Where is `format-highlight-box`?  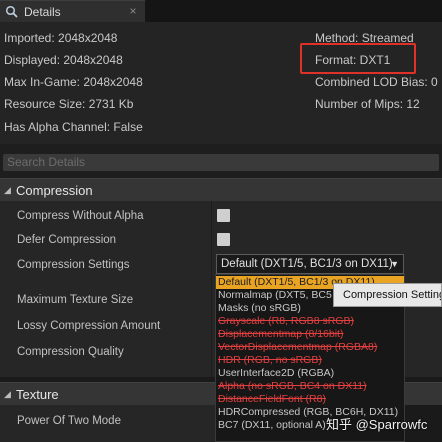 format-highlight-box is located at coordinates (358, 58).